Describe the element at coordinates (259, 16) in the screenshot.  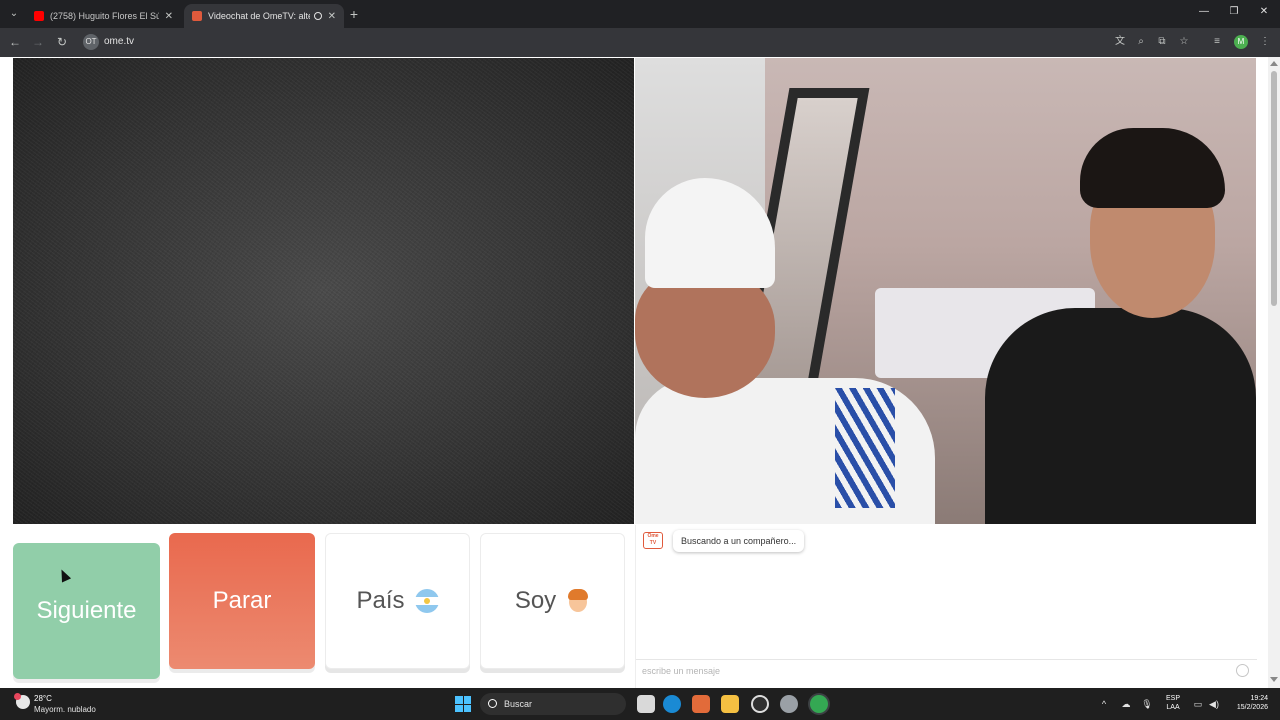
I see `tab-title: Videochat de OmeTV: alter` at that location.